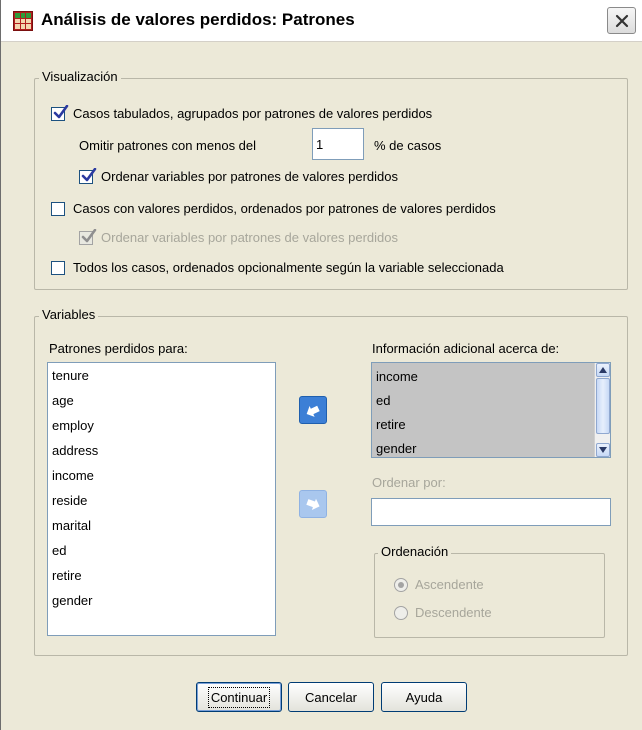  What do you see at coordinates (63, 400) in the screenshot?
I see `list-item: age` at bounding box center [63, 400].